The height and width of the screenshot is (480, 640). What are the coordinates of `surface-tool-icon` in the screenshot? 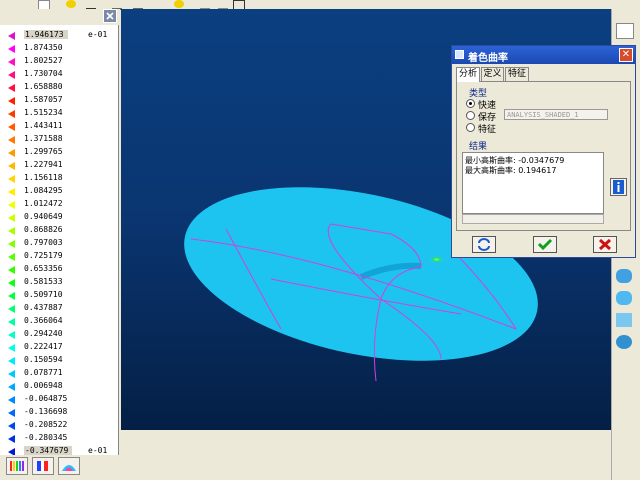 It's located at (624, 276).